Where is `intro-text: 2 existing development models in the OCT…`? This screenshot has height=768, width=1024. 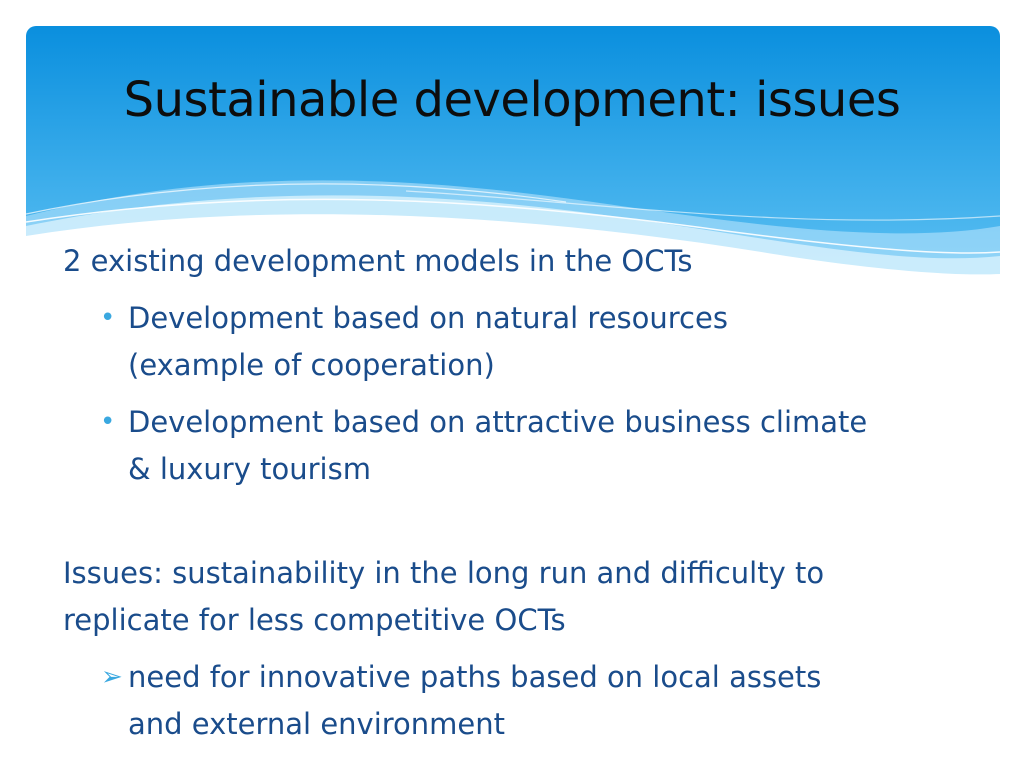 intro-text: 2 existing development models in the OCT… is located at coordinates (378, 261).